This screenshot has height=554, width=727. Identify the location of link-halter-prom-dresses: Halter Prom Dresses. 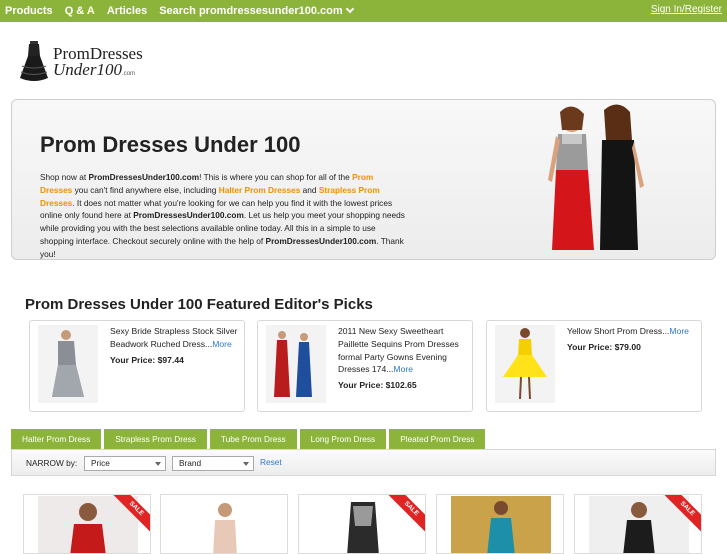
(260, 190).